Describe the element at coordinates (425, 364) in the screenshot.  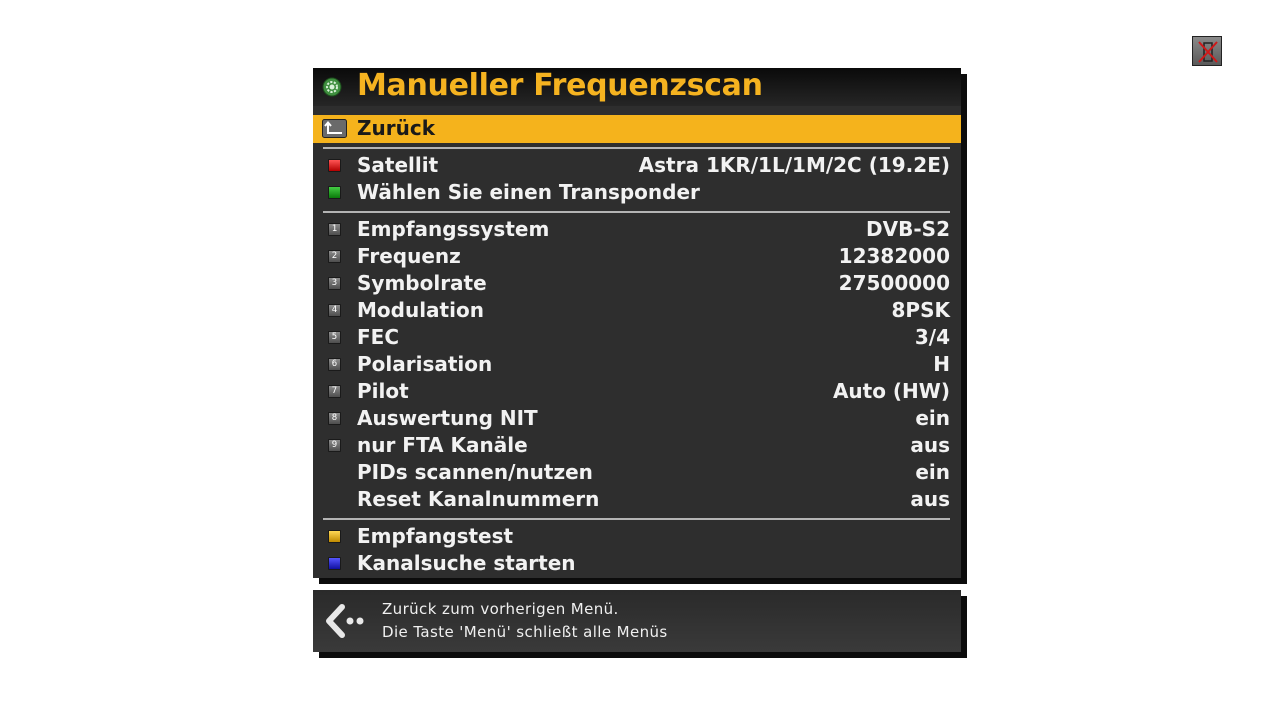
I see `item-label: Polarisation` at that location.